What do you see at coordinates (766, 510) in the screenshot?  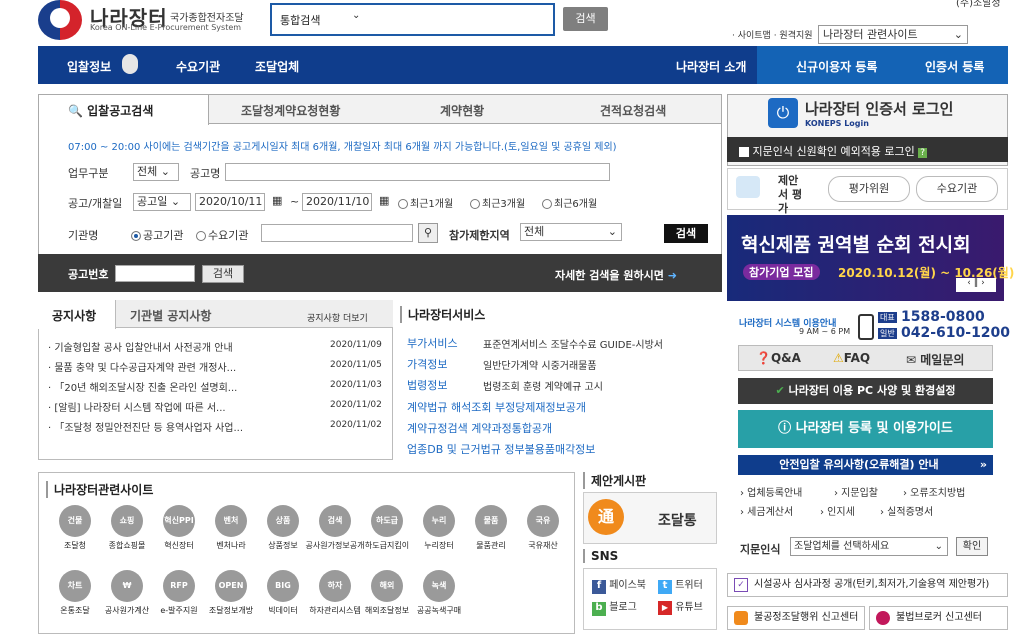 I see `link-tax-invoice: › 세금계산서` at bounding box center [766, 510].